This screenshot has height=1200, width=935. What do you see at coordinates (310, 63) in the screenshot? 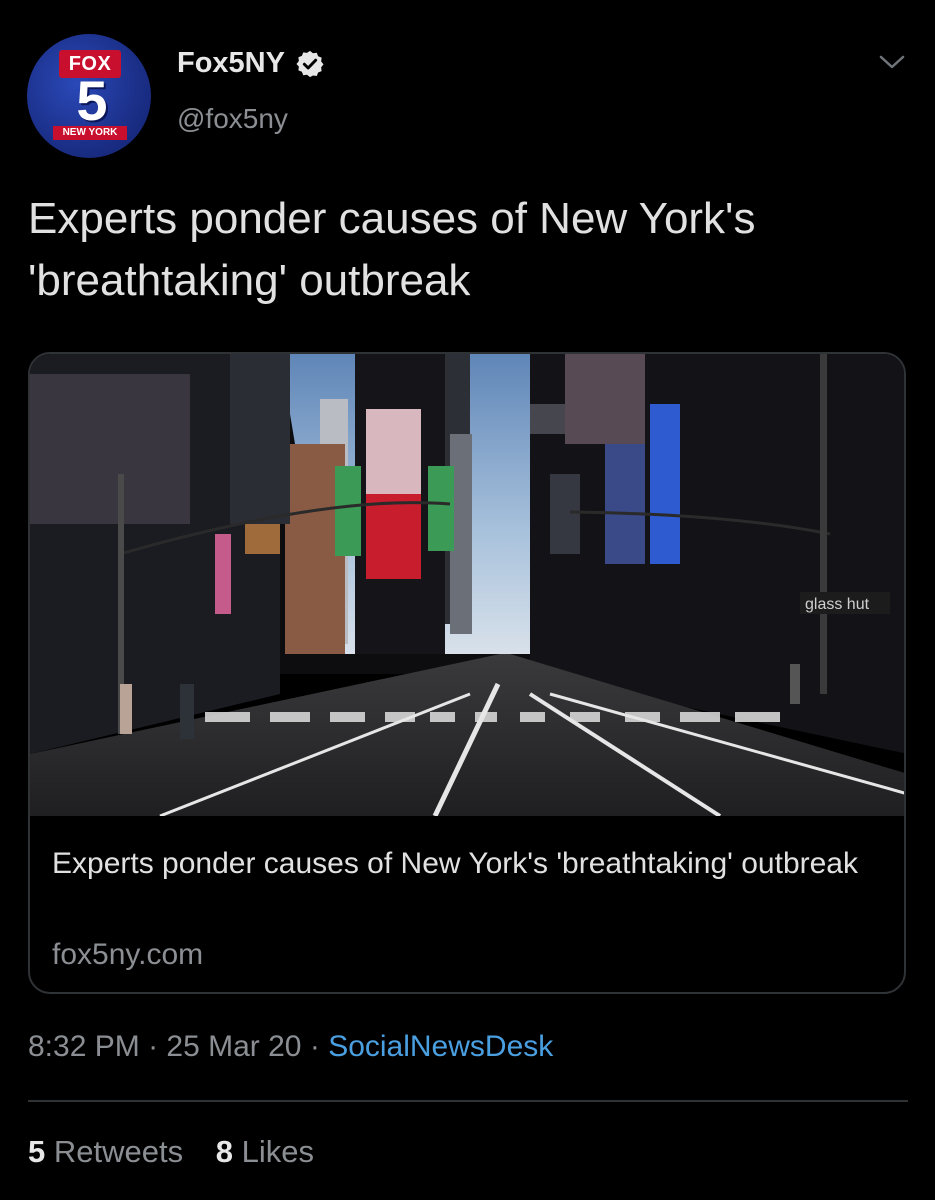
I see `verified-badge-icon` at bounding box center [310, 63].